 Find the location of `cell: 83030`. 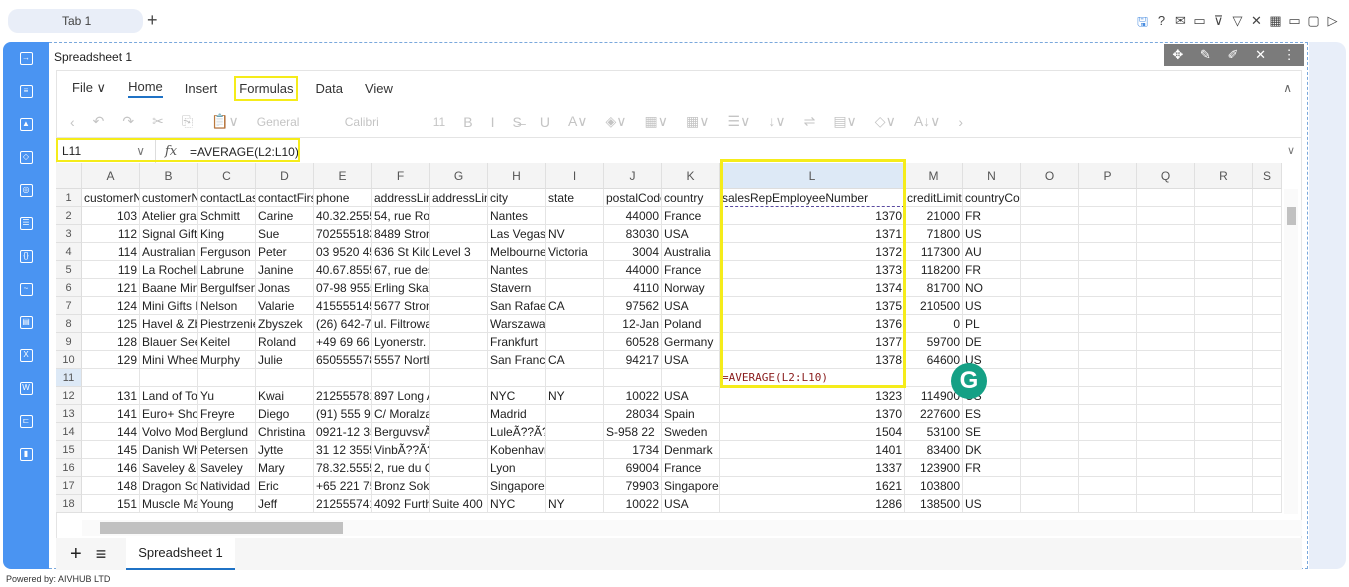

cell: 83030 is located at coordinates (633, 234).